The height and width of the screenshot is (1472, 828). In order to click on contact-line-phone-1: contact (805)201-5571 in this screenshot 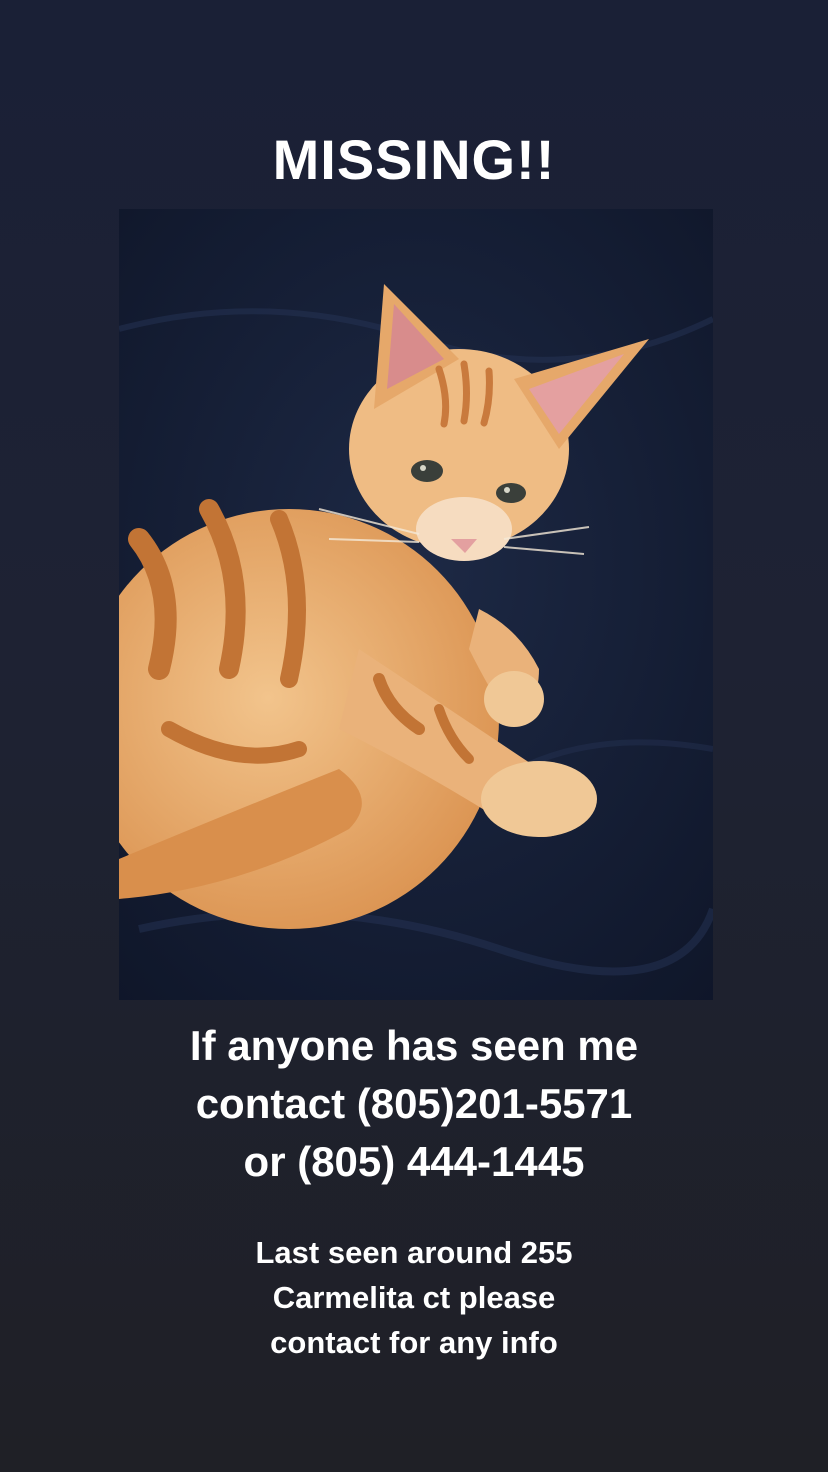, I will do `click(414, 1103)`.